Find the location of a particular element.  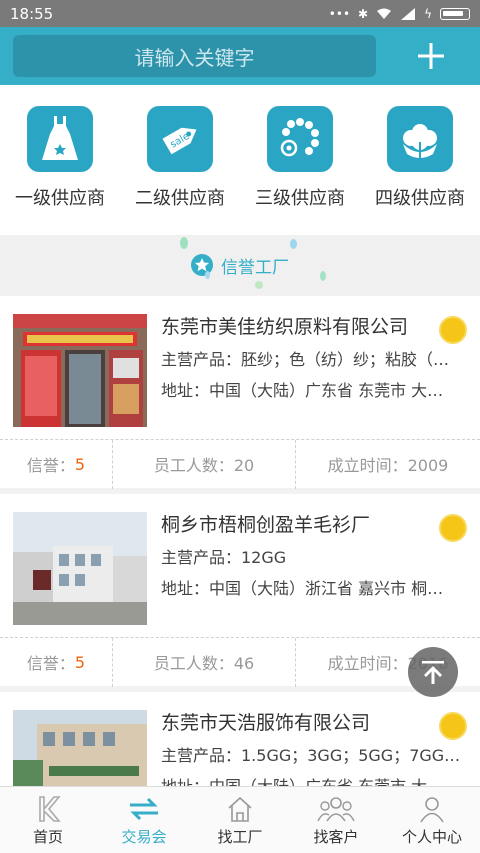

cotton-flower-icon is located at coordinates (420, 139).